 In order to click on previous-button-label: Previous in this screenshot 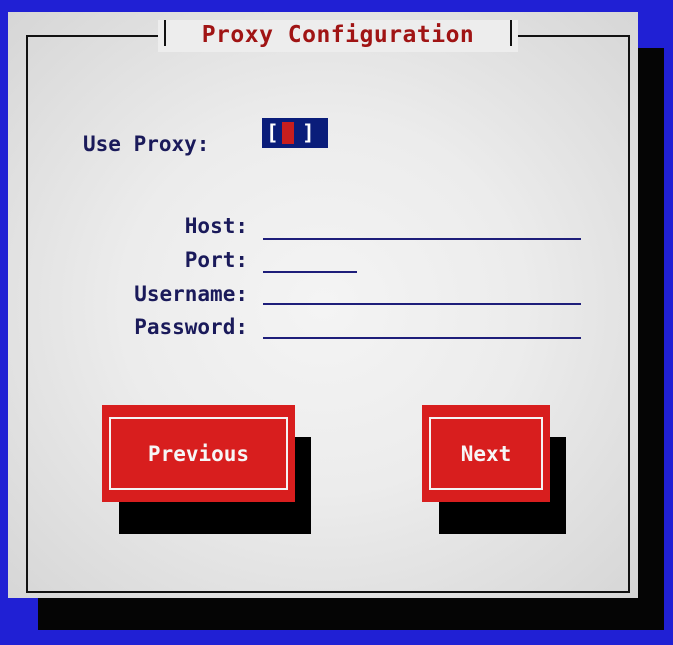, I will do `click(198, 453)`.